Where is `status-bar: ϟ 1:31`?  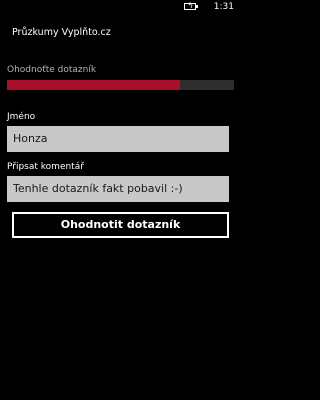 status-bar: ϟ 1:31 is located at coordinates (120, 7).